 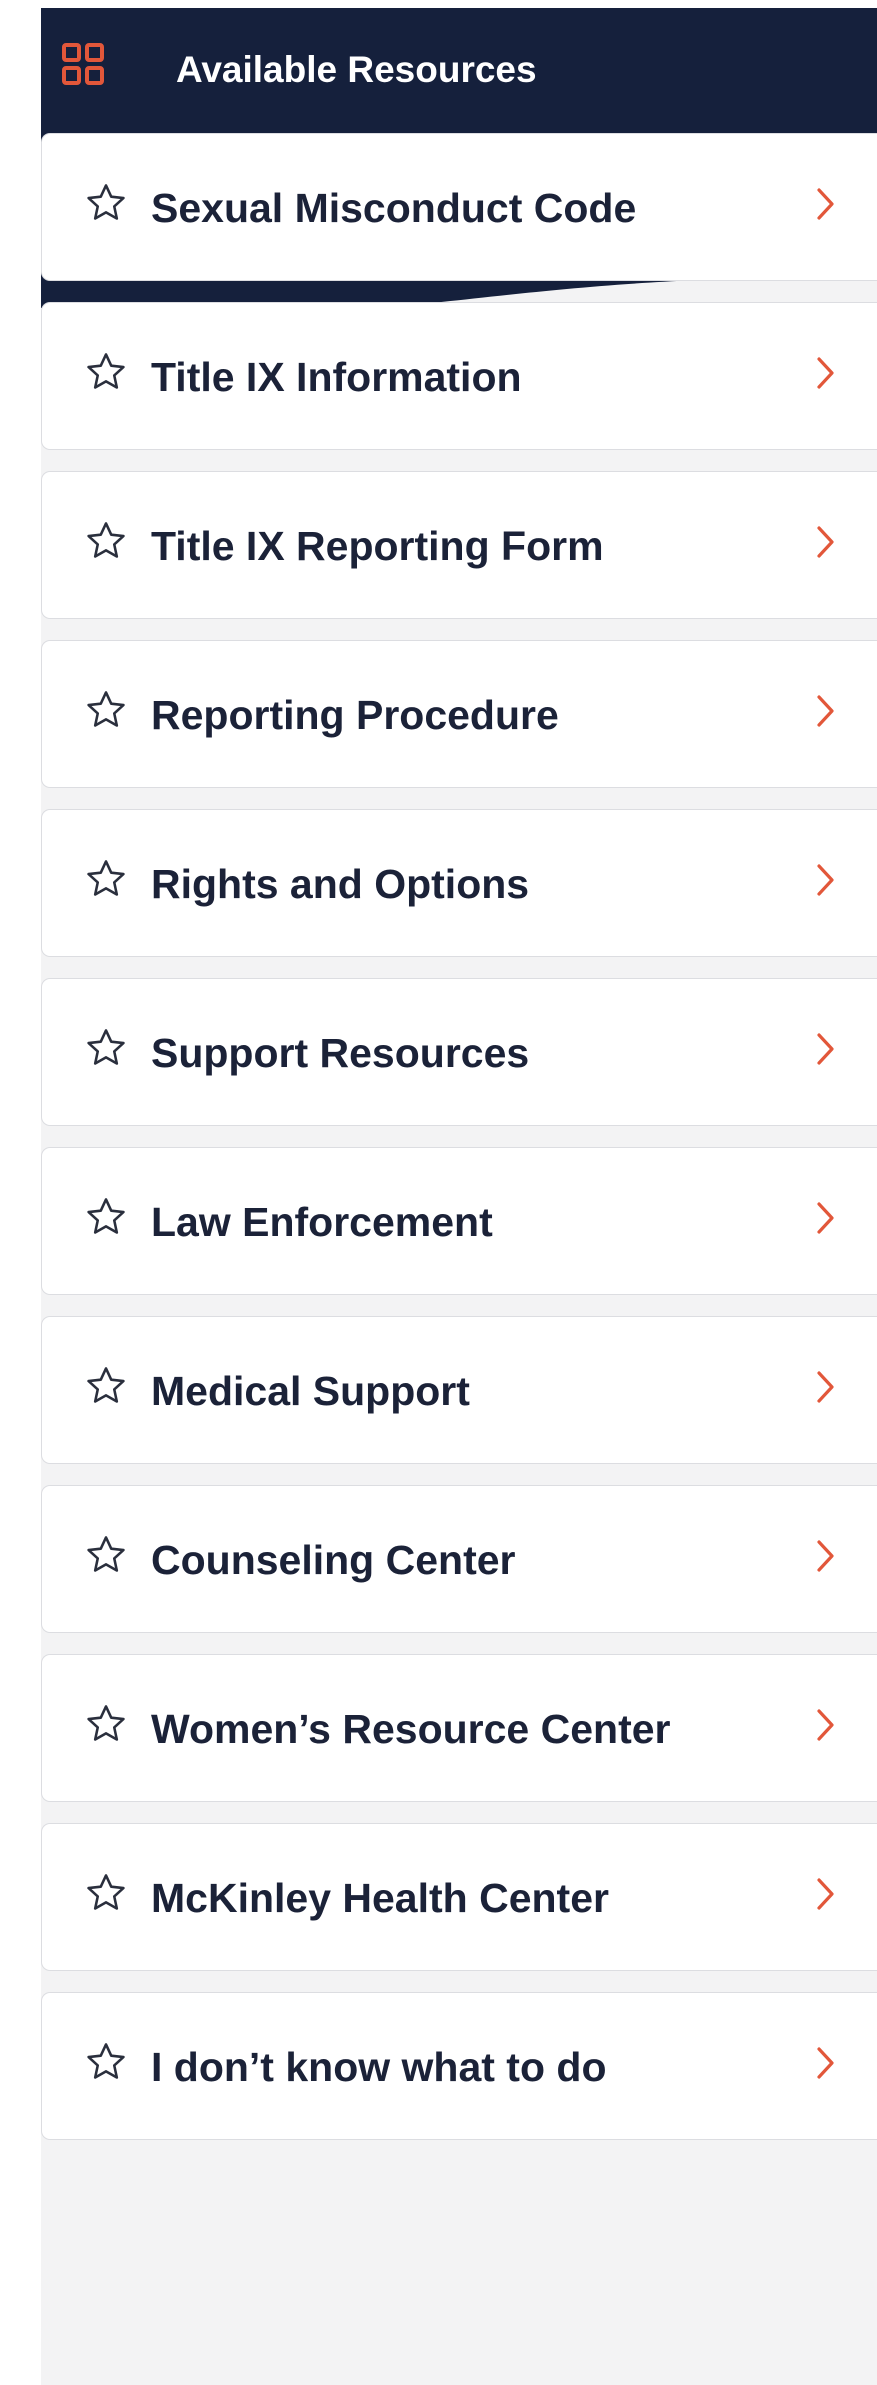 What do you see at coordinates (356, 69) in the screenshot?
I see `header-title: Available Resources` at bounding box center [356, 69].